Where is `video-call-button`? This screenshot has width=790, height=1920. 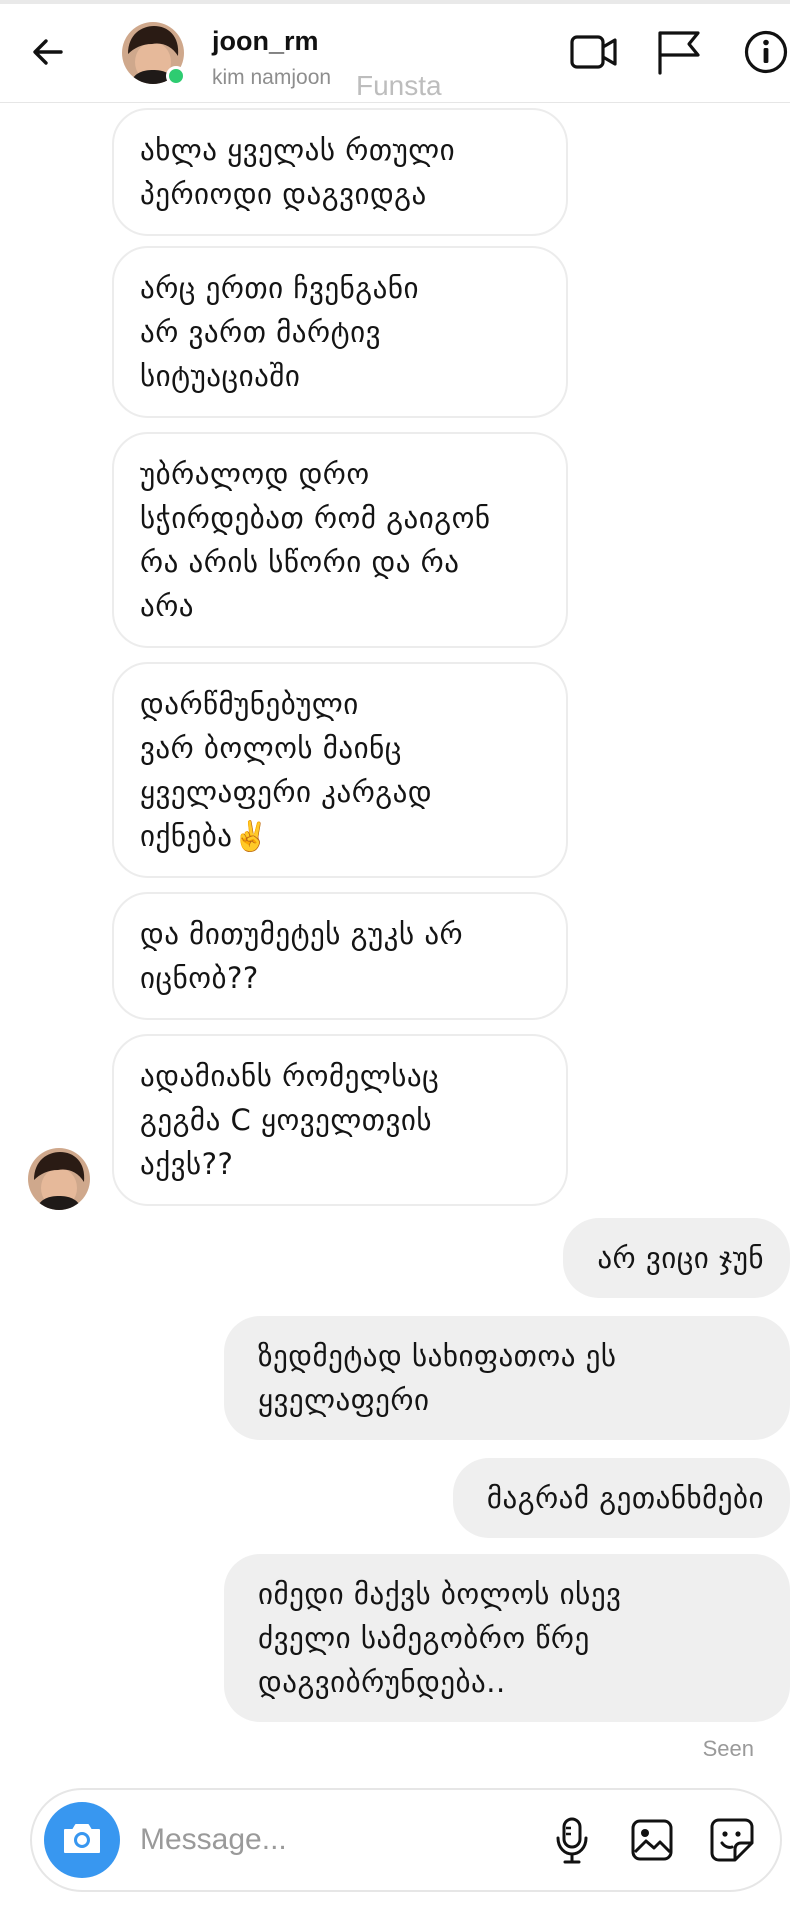
video-call-button is located at coordinates (594, 54).